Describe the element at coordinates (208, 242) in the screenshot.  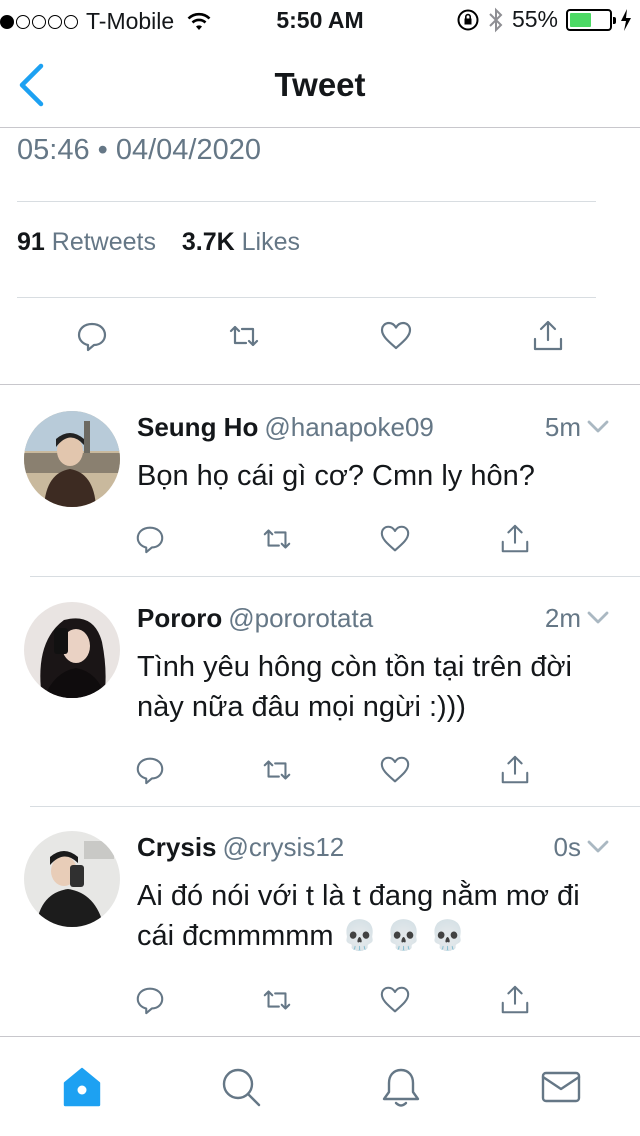
I see `likes-count: 3.7K` at that location.